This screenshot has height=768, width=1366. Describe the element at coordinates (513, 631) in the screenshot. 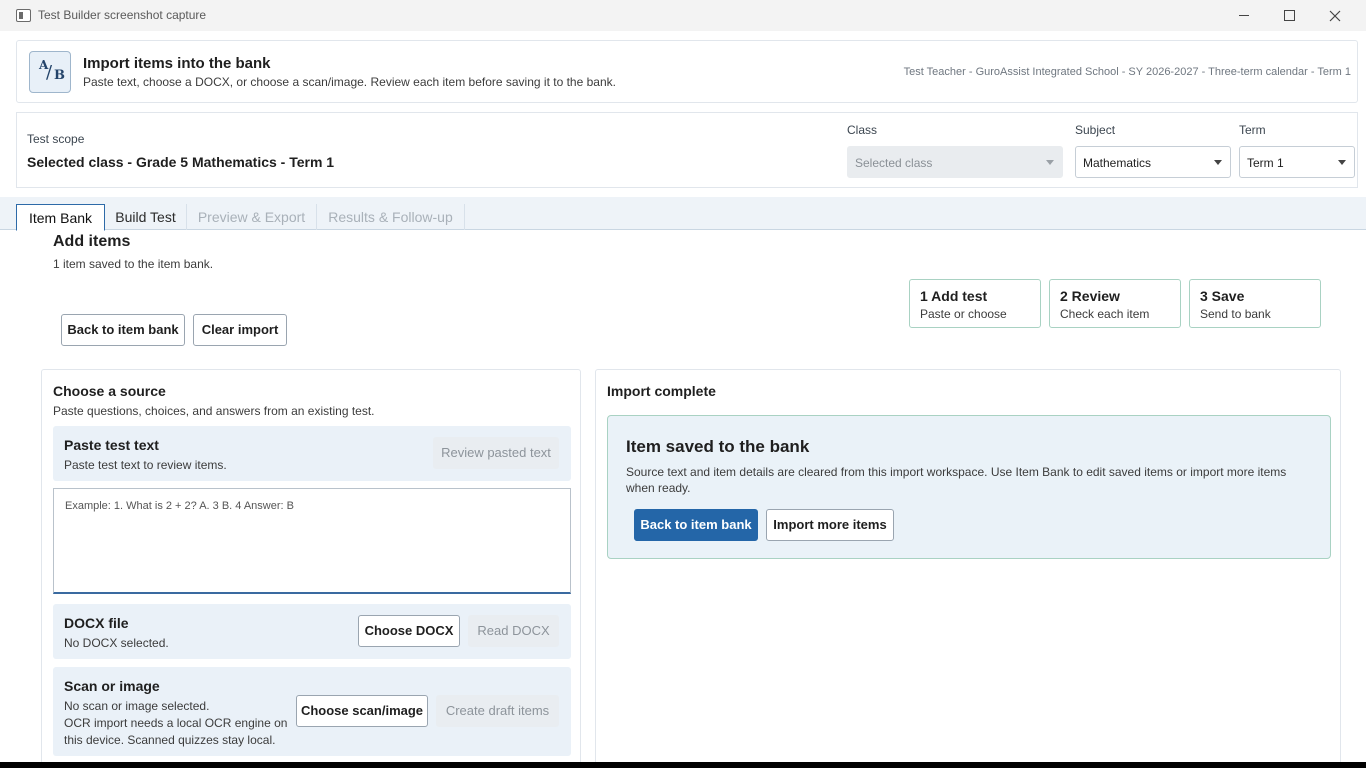

I see `read-docx-button: Read DOCX` at that location.